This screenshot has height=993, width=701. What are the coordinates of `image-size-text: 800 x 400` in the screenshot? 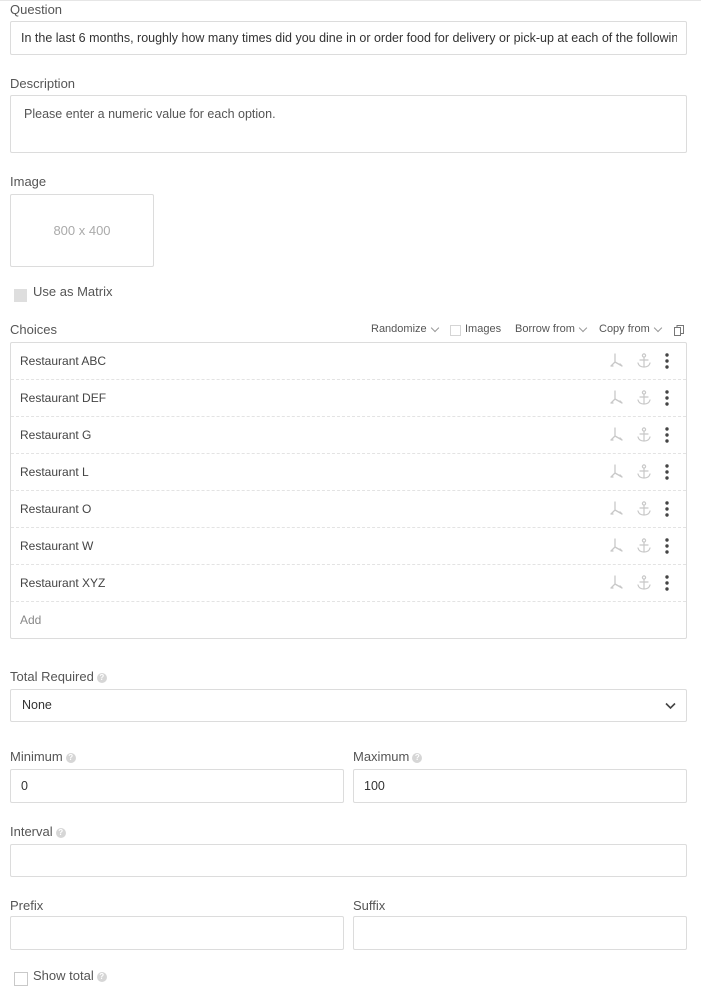 It's located at (82, 230).